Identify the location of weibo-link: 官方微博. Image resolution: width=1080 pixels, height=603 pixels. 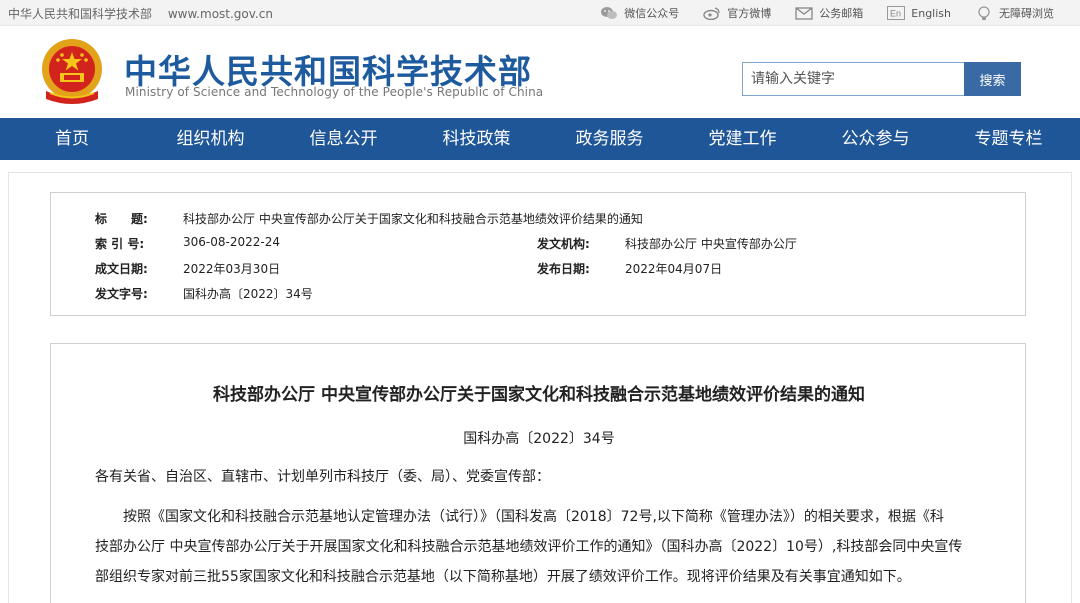
(737, 13).